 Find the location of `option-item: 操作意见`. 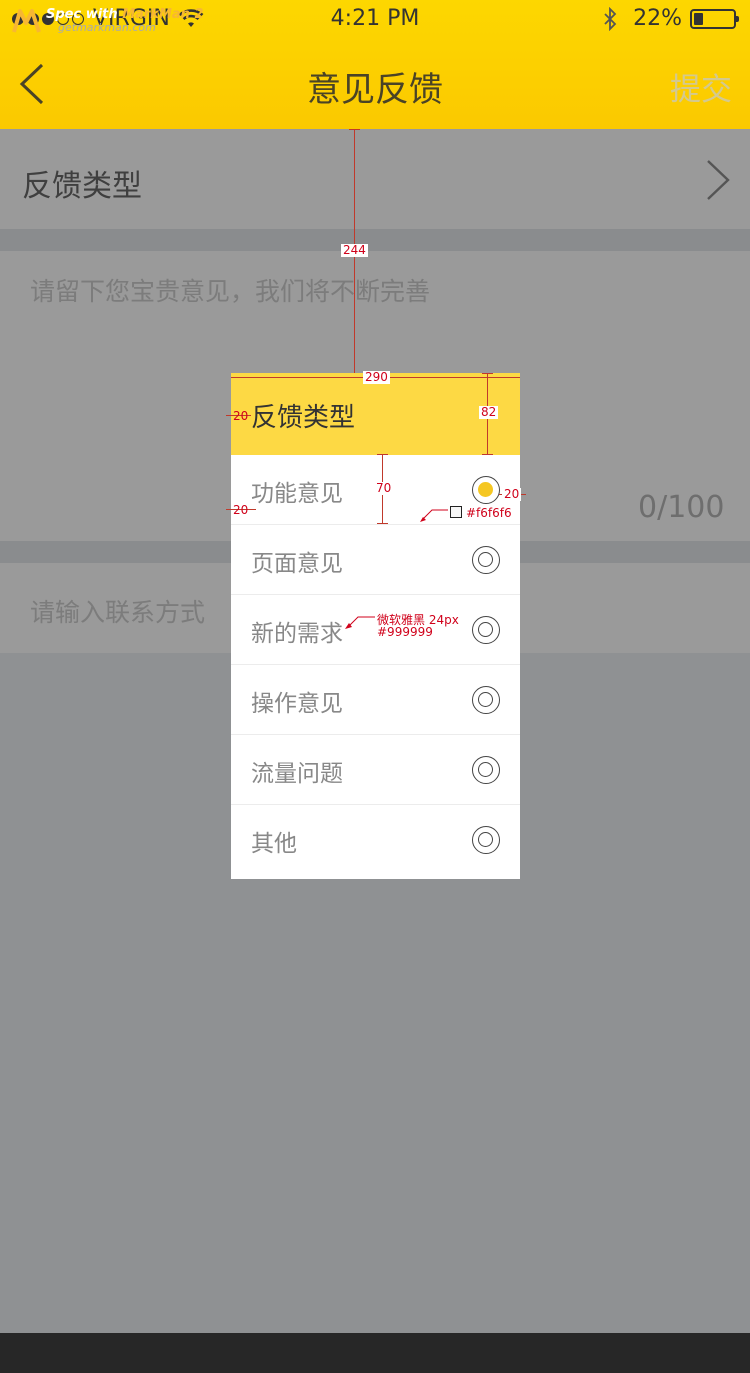

option-item: 操作意见 is located at coordinates (375, 700).